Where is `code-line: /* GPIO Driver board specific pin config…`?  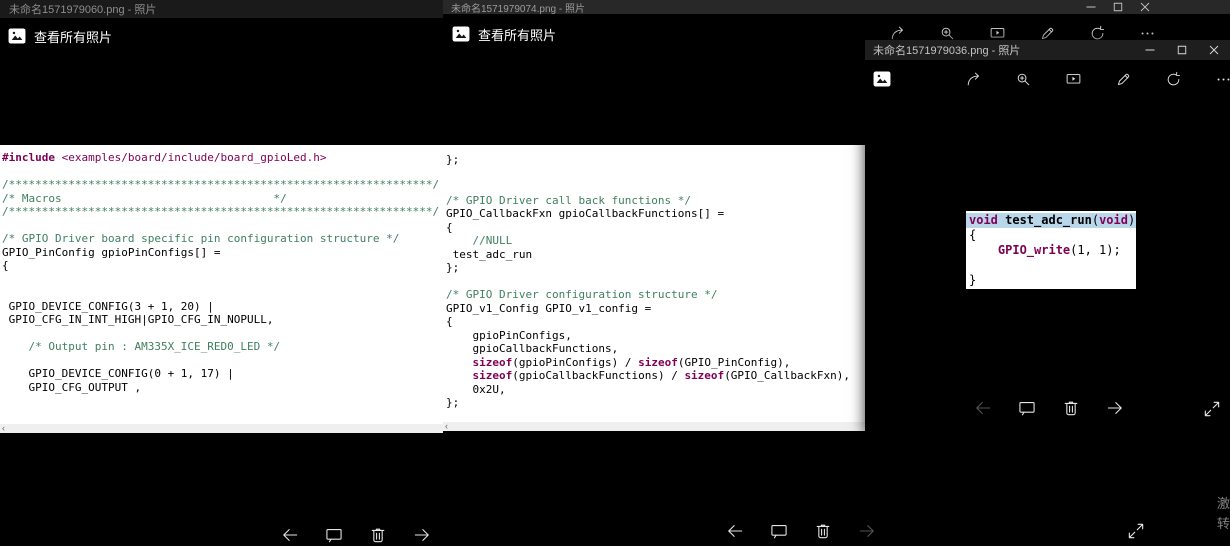 code-line: /* GPIO Driver board specific pin config… is located at coordinates (201, 238).